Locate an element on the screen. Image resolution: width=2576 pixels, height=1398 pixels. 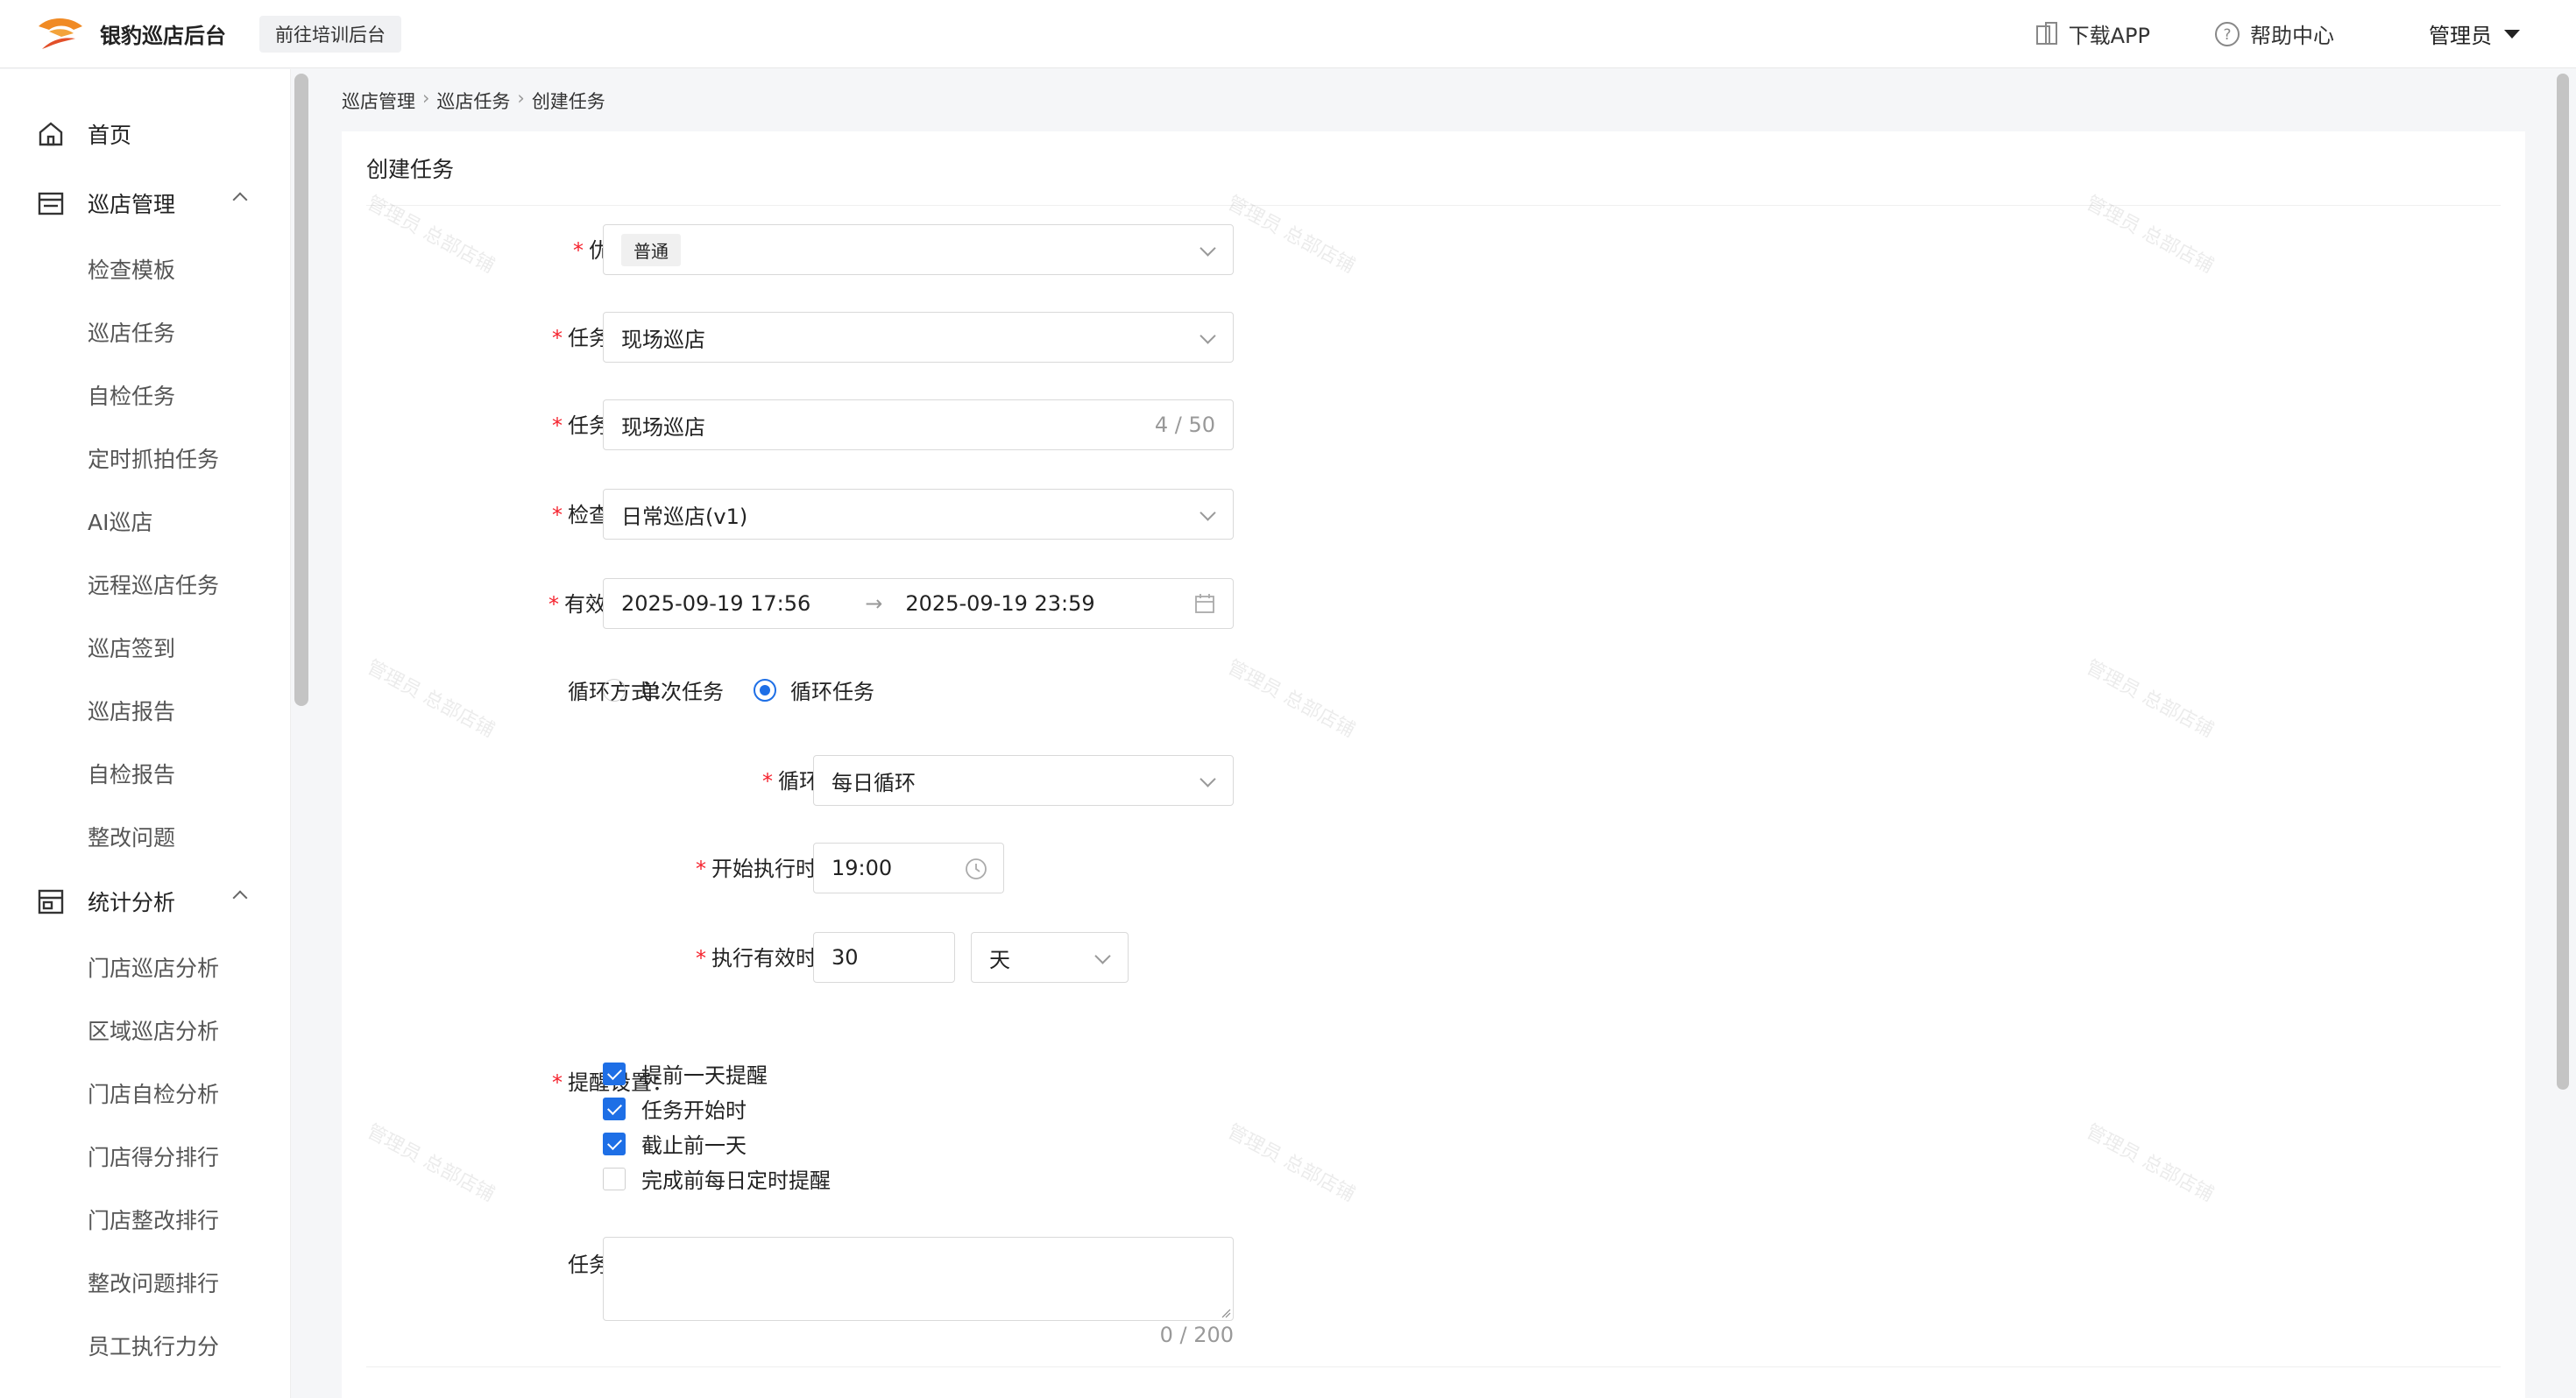
checkbox-on-task-start: 任务开始时 is located at coordinates (675, 1108).